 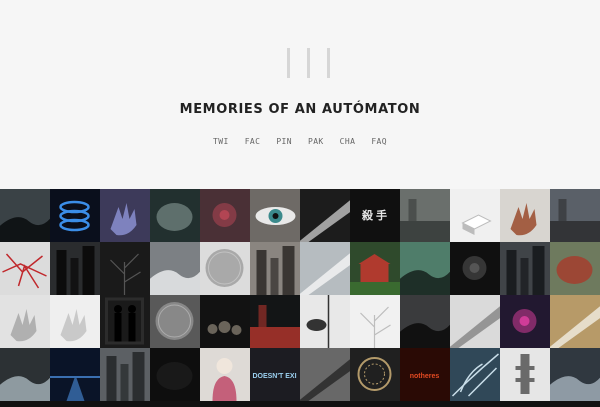 I want to click on svg-text: notheres, so click(x=425, y=376).